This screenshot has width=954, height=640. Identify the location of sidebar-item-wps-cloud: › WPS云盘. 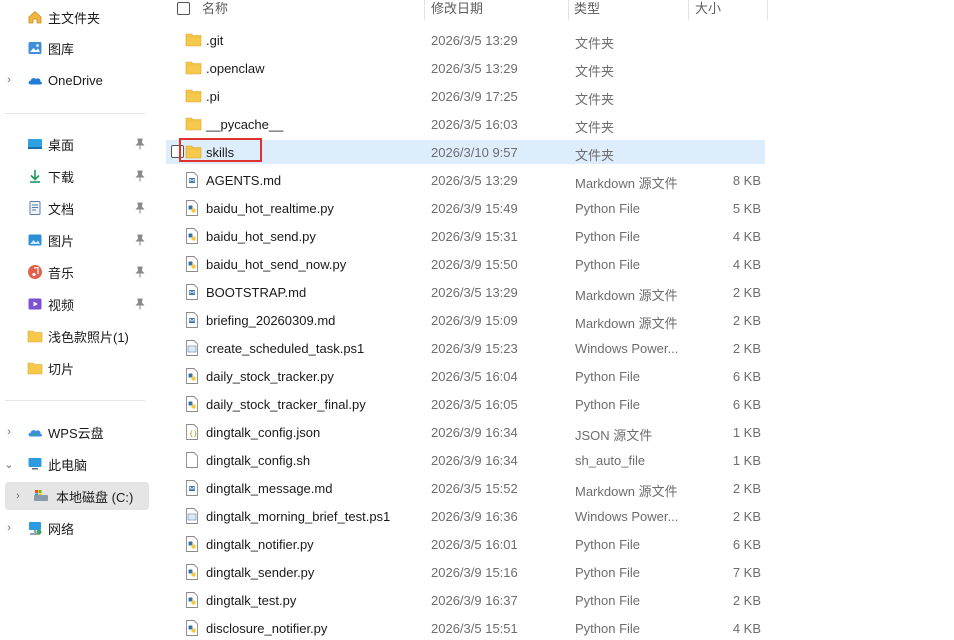
(75, 432).